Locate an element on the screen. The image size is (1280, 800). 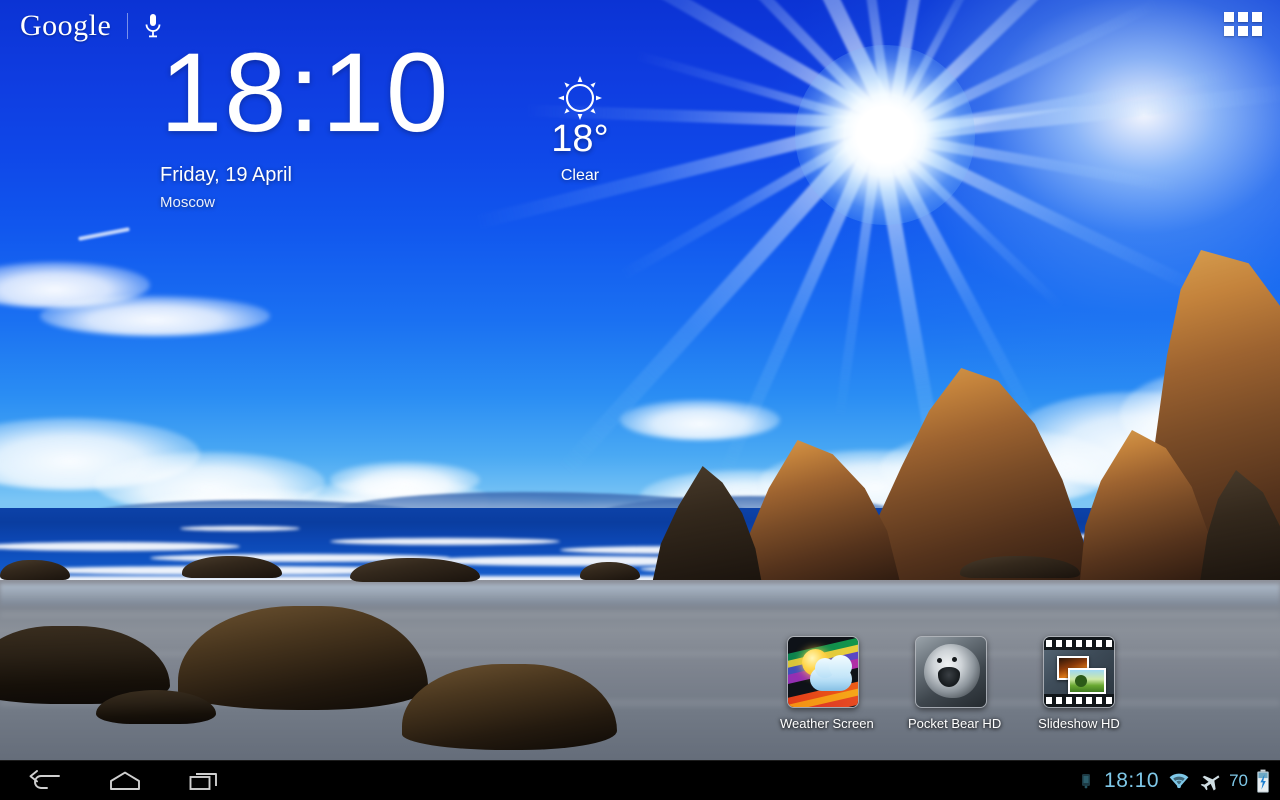
airplane-mode-icon is located at coordinates (1210, 781).